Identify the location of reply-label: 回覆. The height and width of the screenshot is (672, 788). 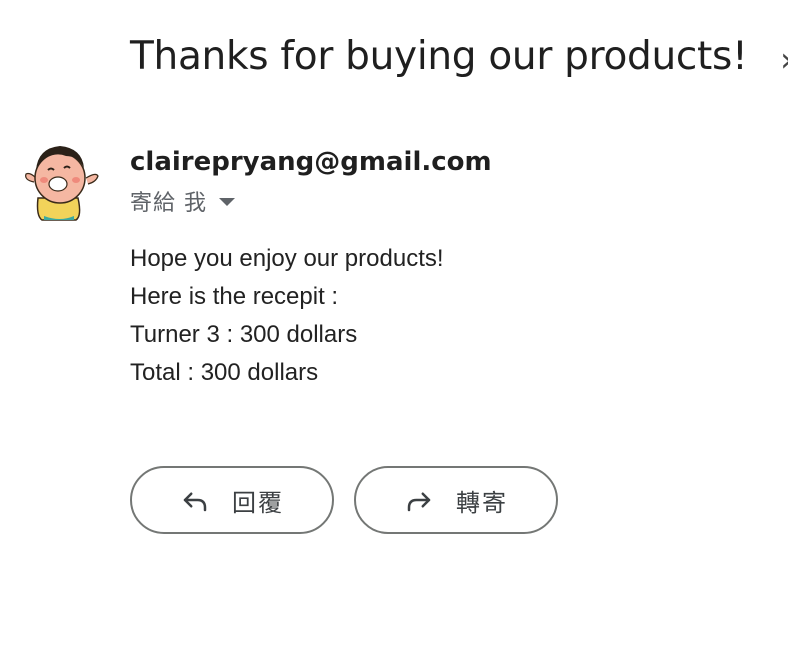
(258, 502).